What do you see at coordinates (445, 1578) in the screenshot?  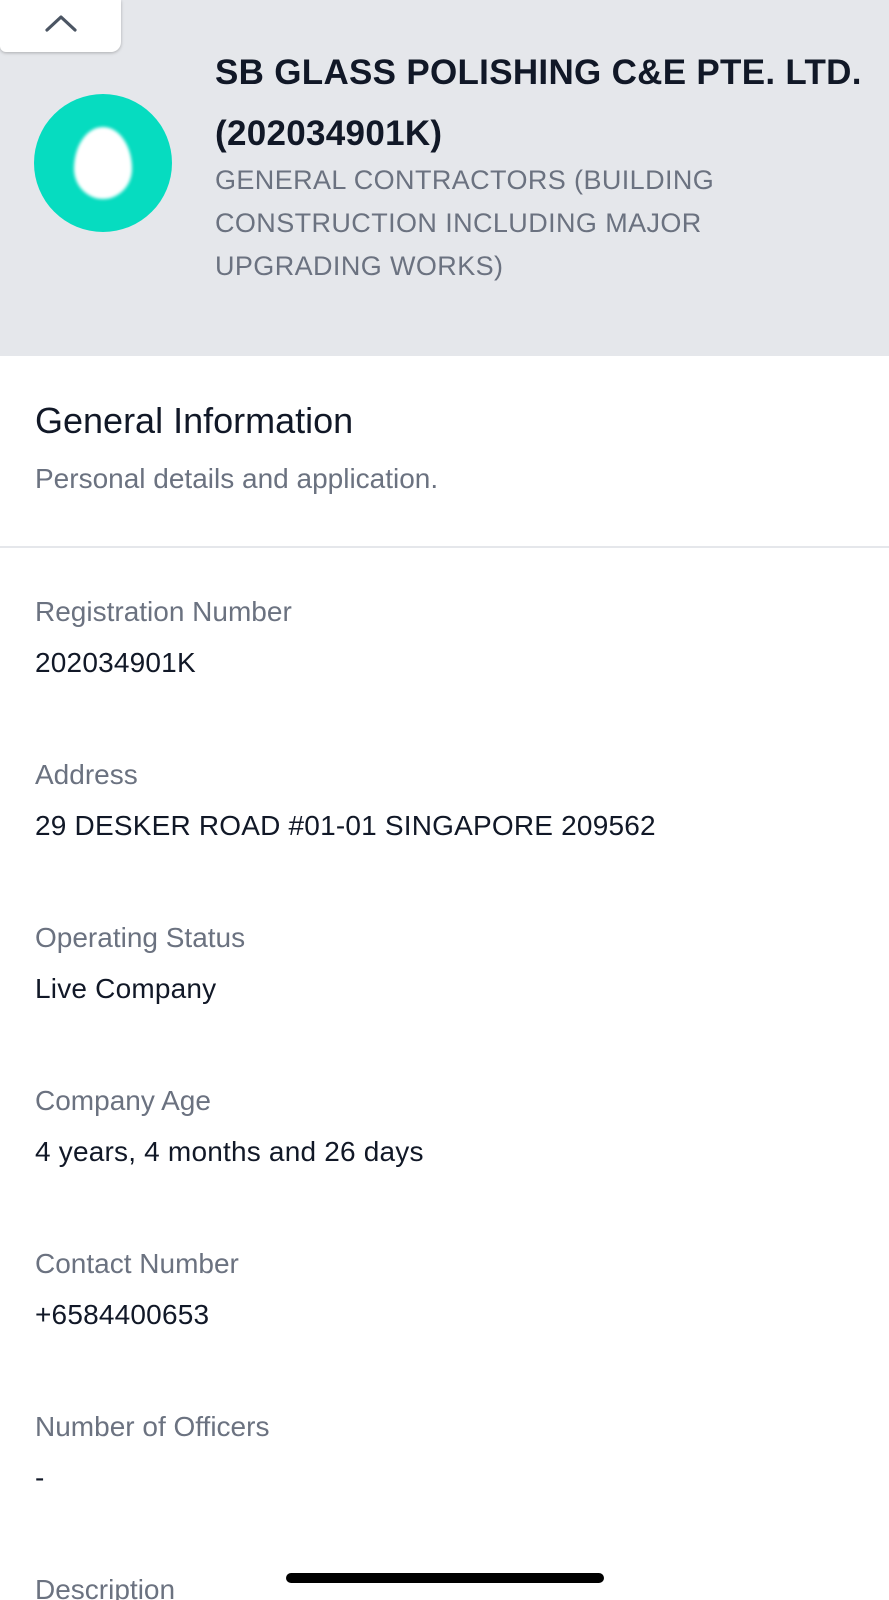 I see `home-indicator` at bounding box center [445, 1578].